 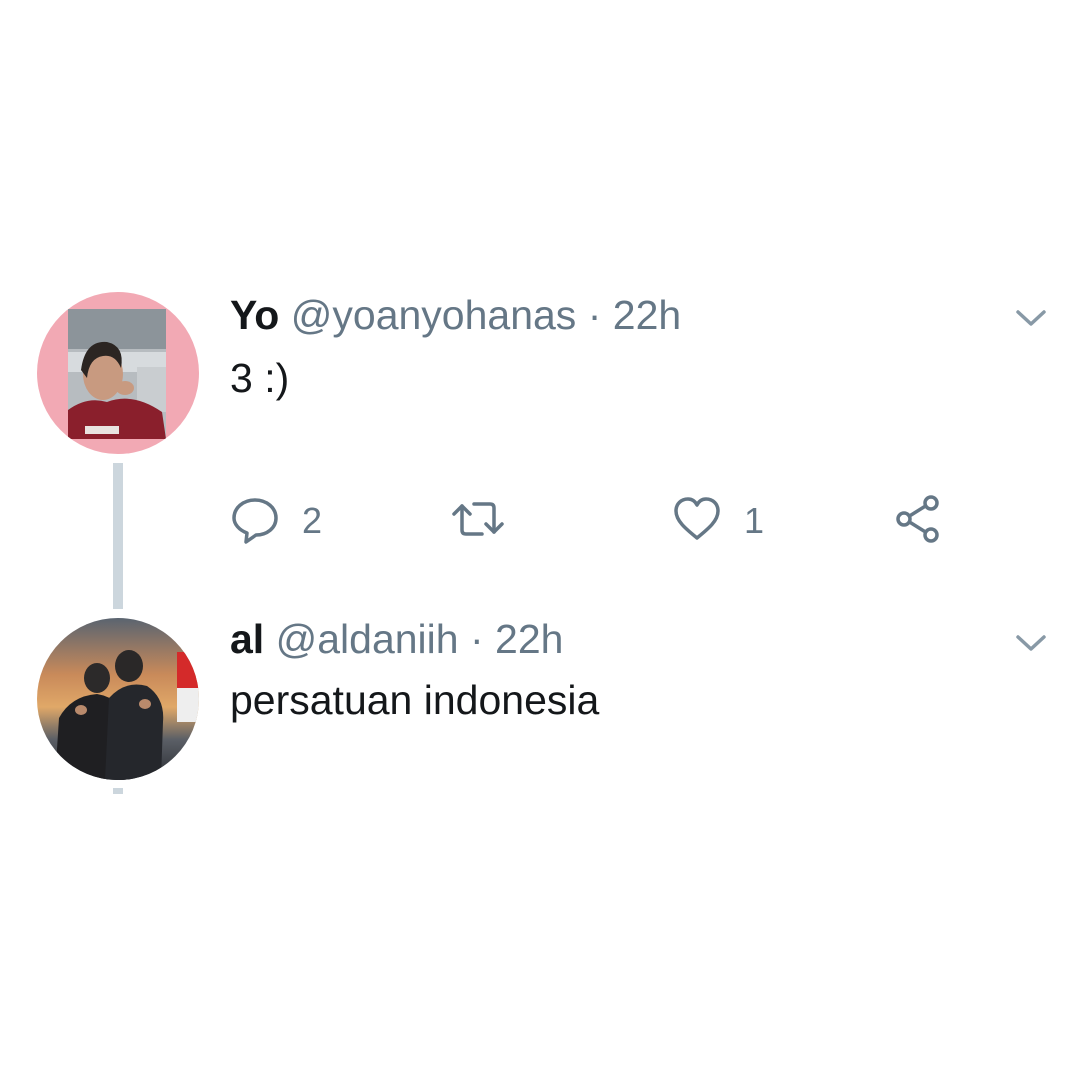 I want to click on share-button, so click(x=918, y=521).